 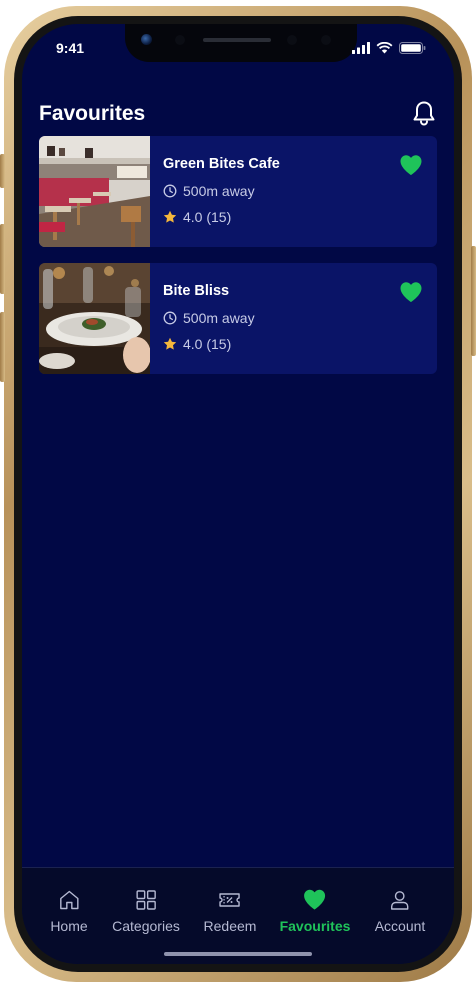 I want to click on face-sensor, so click(x=180, y=40).